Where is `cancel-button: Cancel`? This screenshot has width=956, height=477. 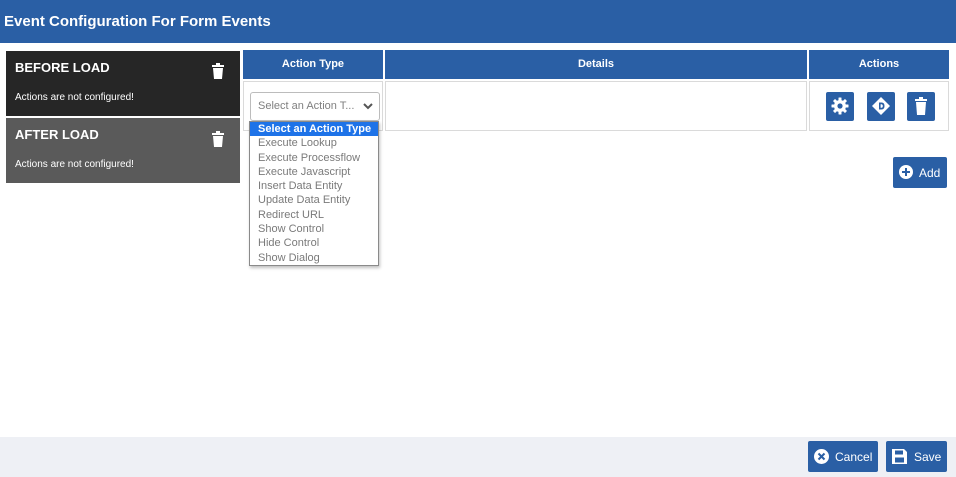 cancel-button: Cancel is located at coordinates (843, 456).